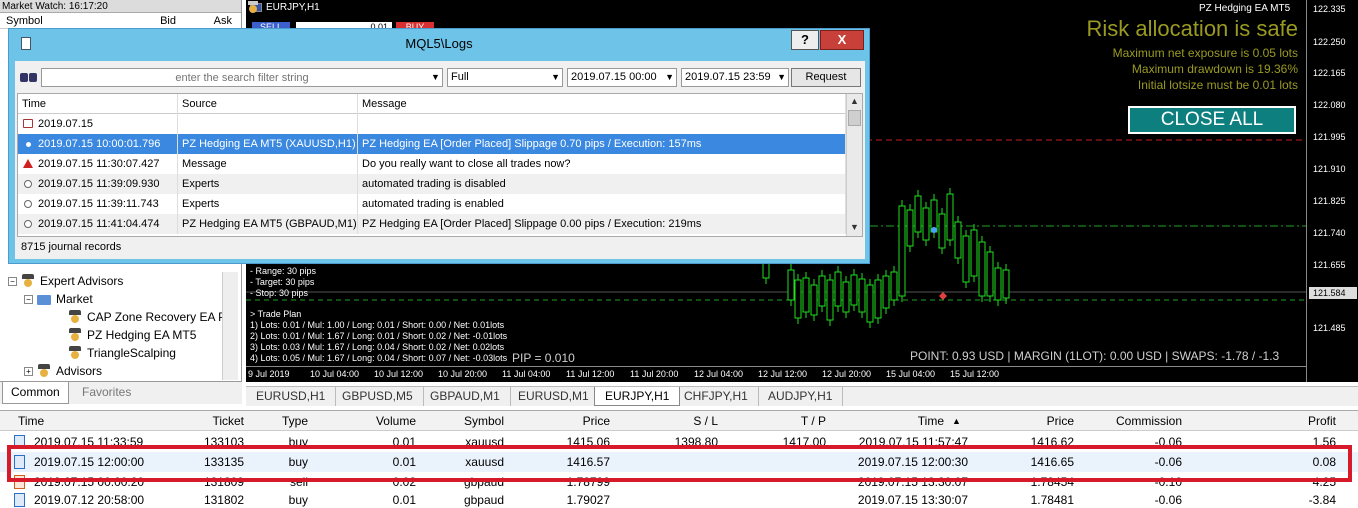 The width and height of the screenshot is (1358, 508). I want to click on chart-symbol: EURJPY,H1, so click(285, 7).